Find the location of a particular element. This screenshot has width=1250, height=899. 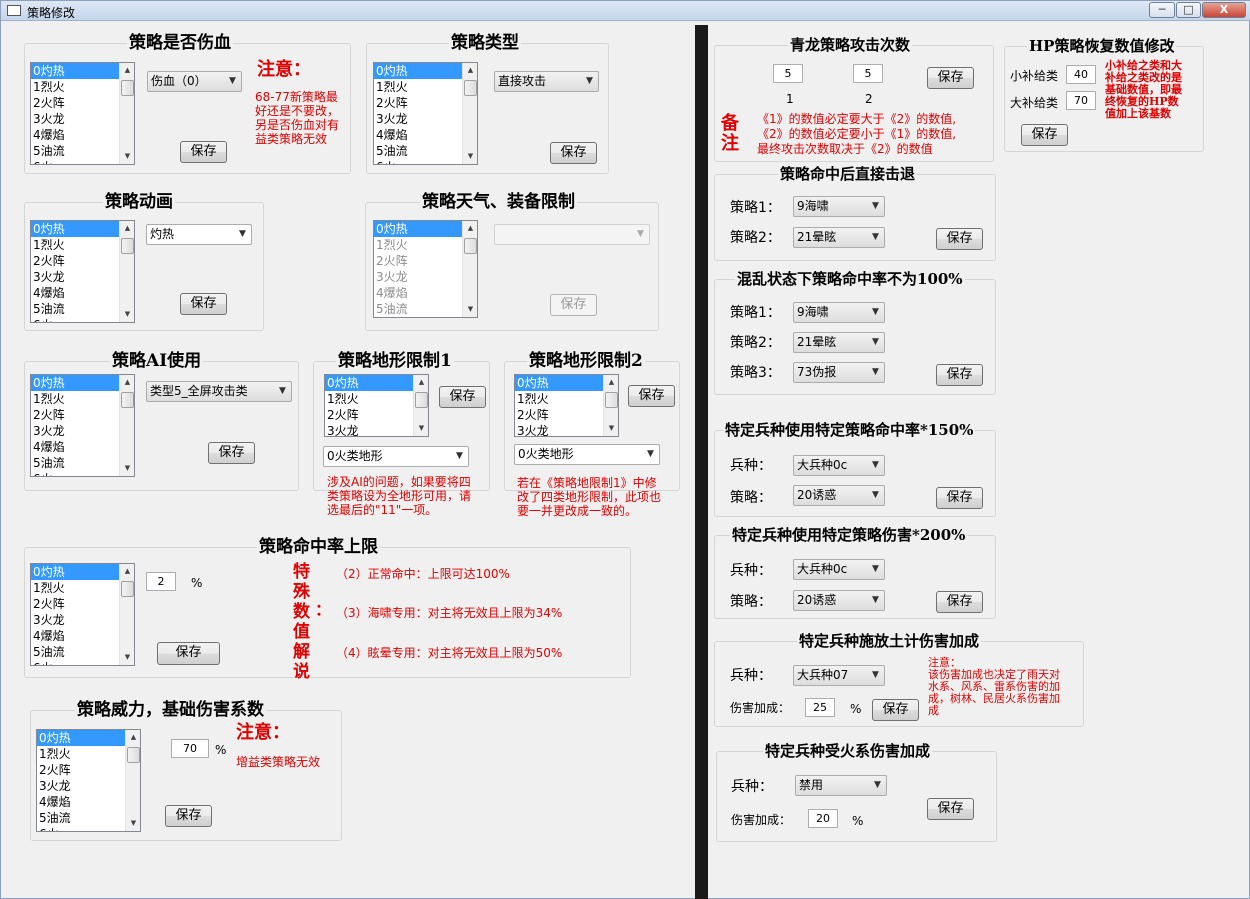

bleed-select: 伤血（0） ▼ is located at coordinates (194, 81).